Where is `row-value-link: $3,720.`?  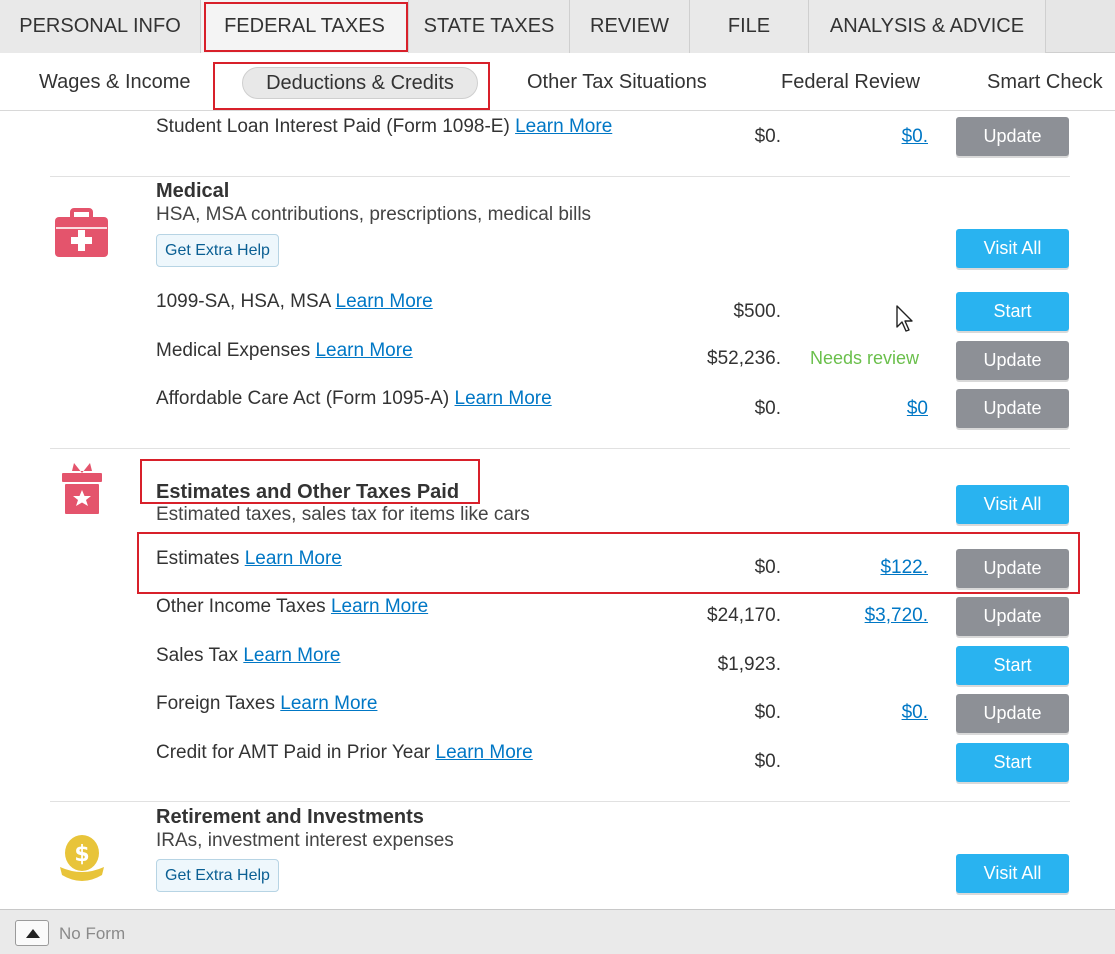 row-value-link: $3,720. is located at coordinates (858, 616).